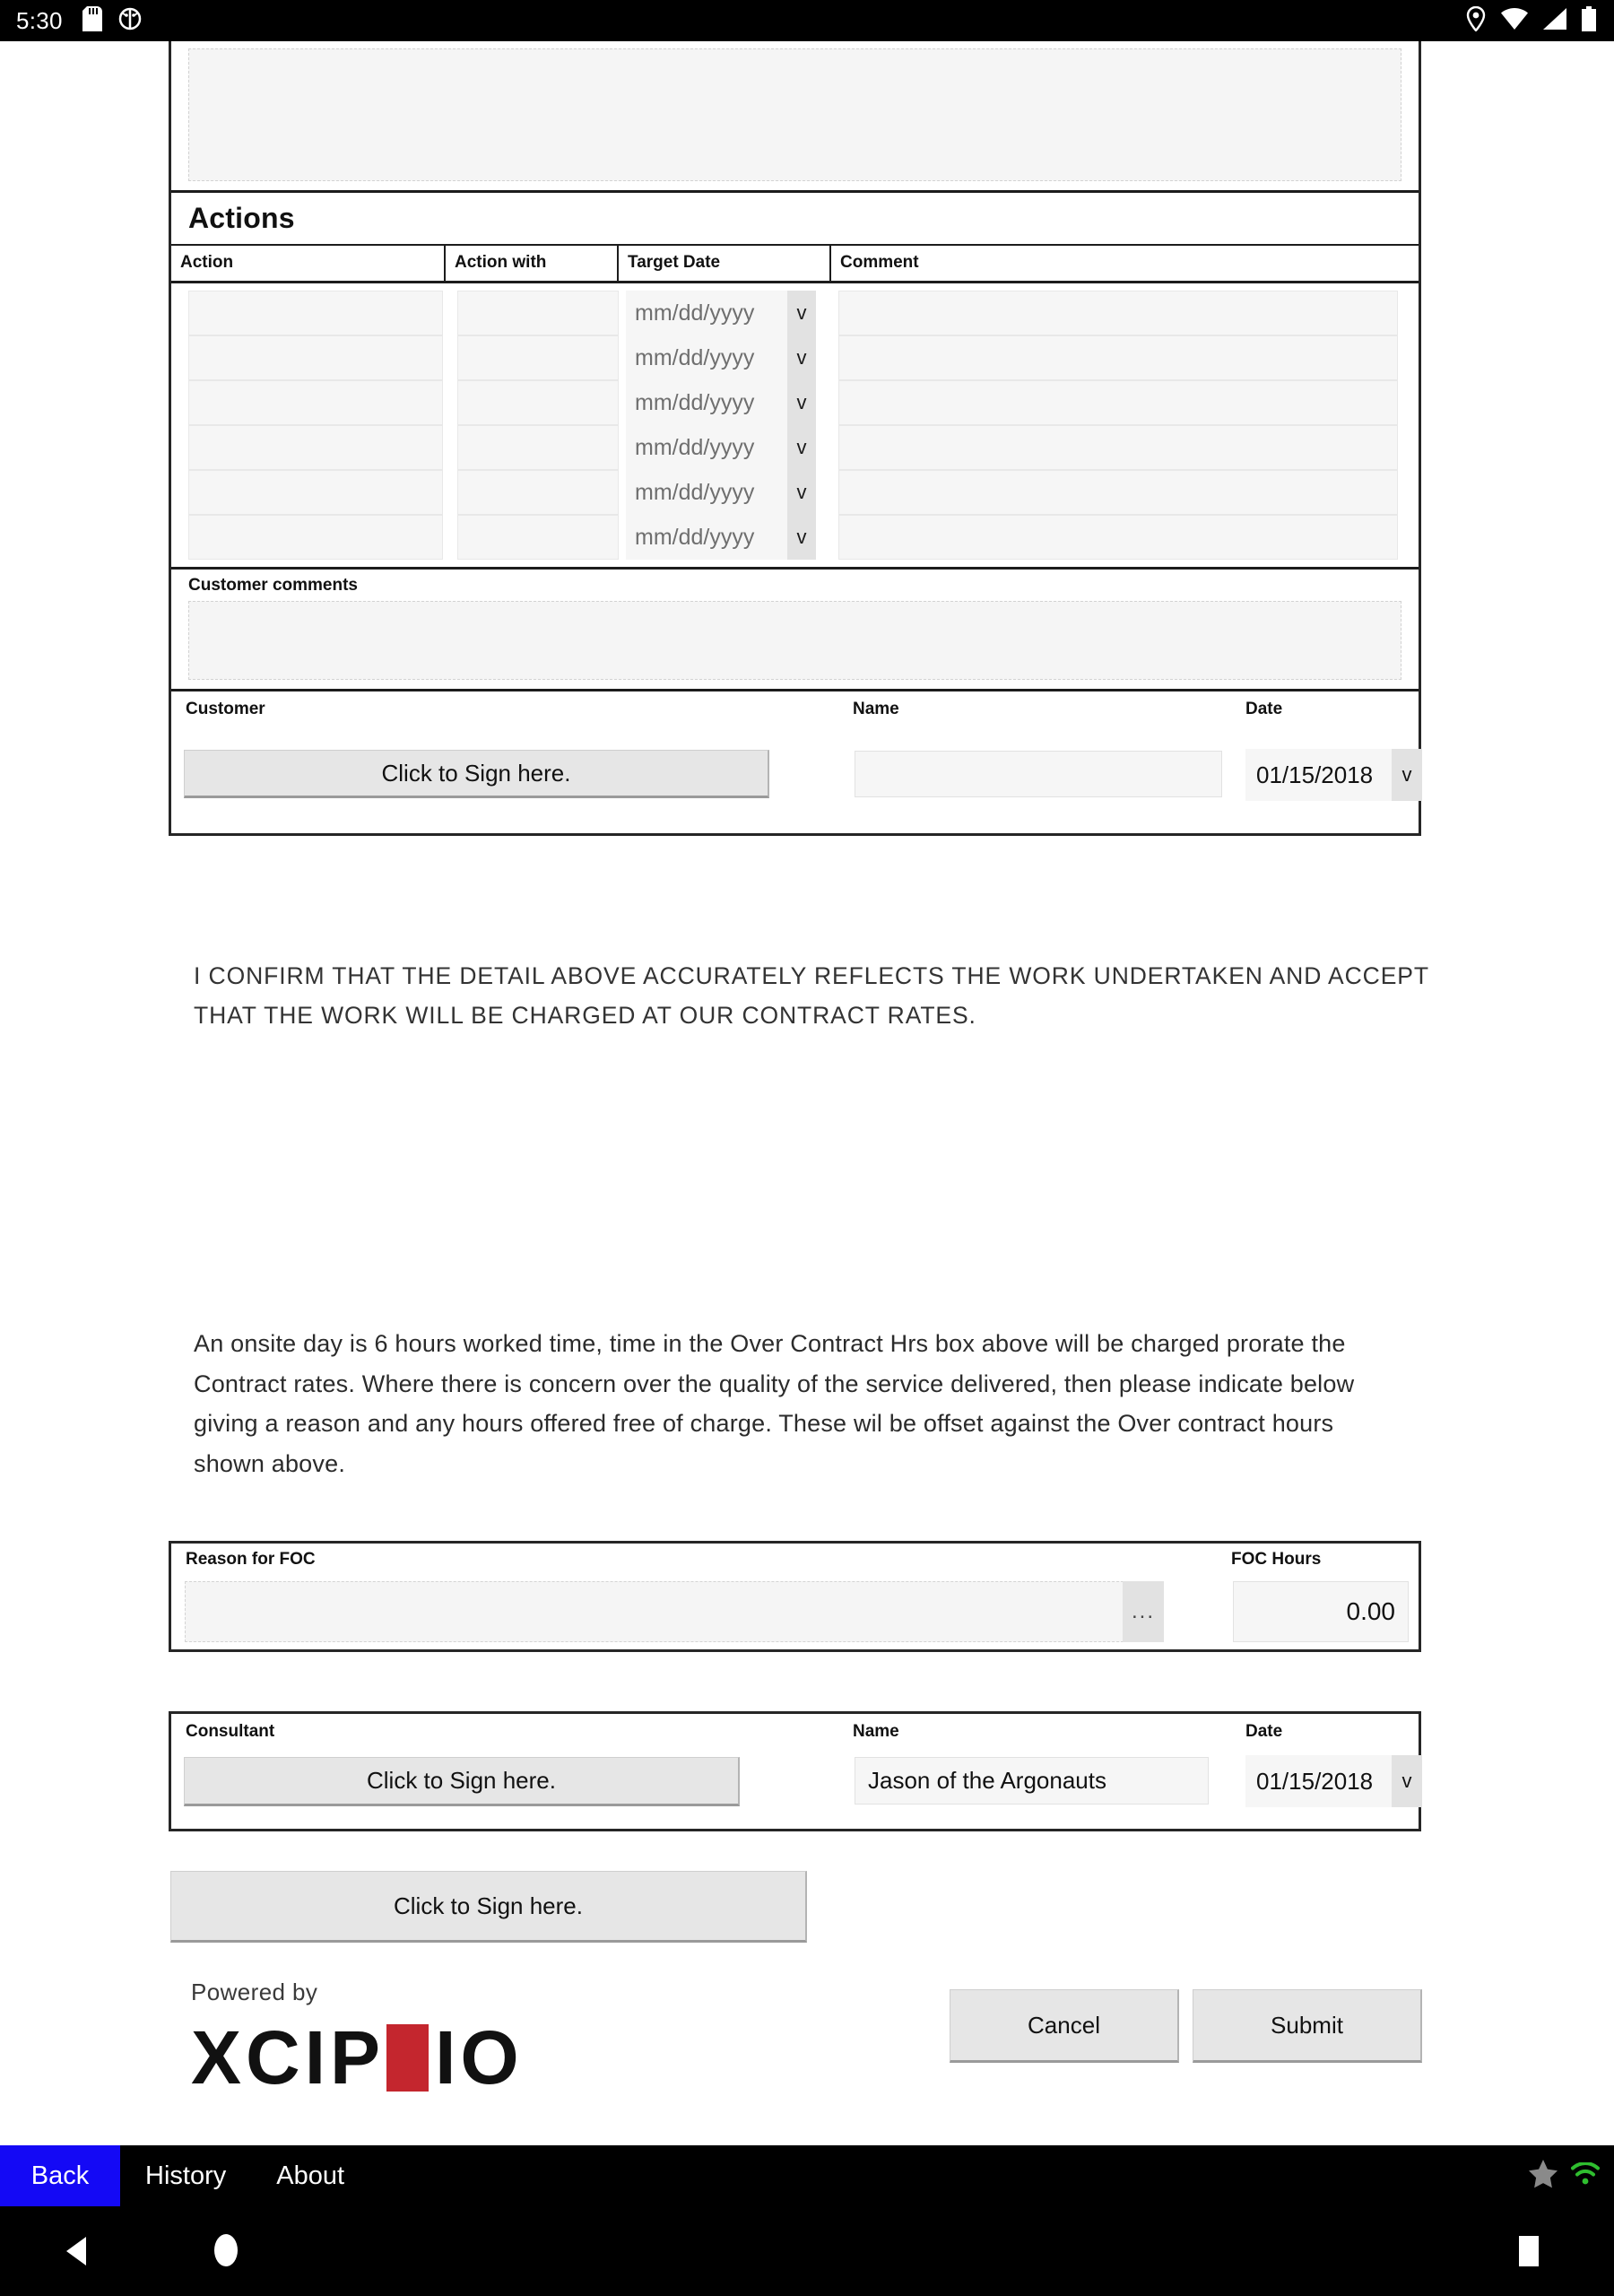 Image resolution: width=1614 pixels, height=2296 pixels. Describe the element at coordinates (462, 1781) in the screenshot. I see `consultant-sign-button: Click to Sign here.` at that location.